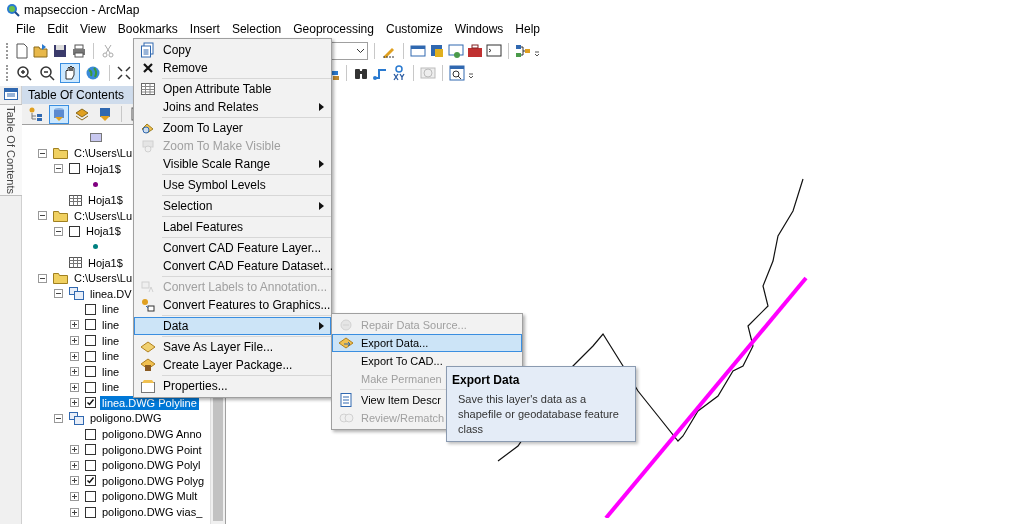 The height and width of the screenshot is (524, 1029). What do you see at coordinates (204, 29) in the screenshot?
I see `menu-item: Insert` at bounding box center [204, 29].